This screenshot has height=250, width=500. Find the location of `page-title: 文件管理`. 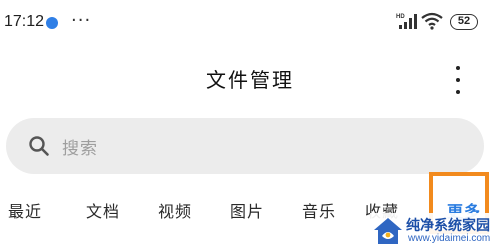

page-title: 文件管理 is located at coordinates (250, 80).